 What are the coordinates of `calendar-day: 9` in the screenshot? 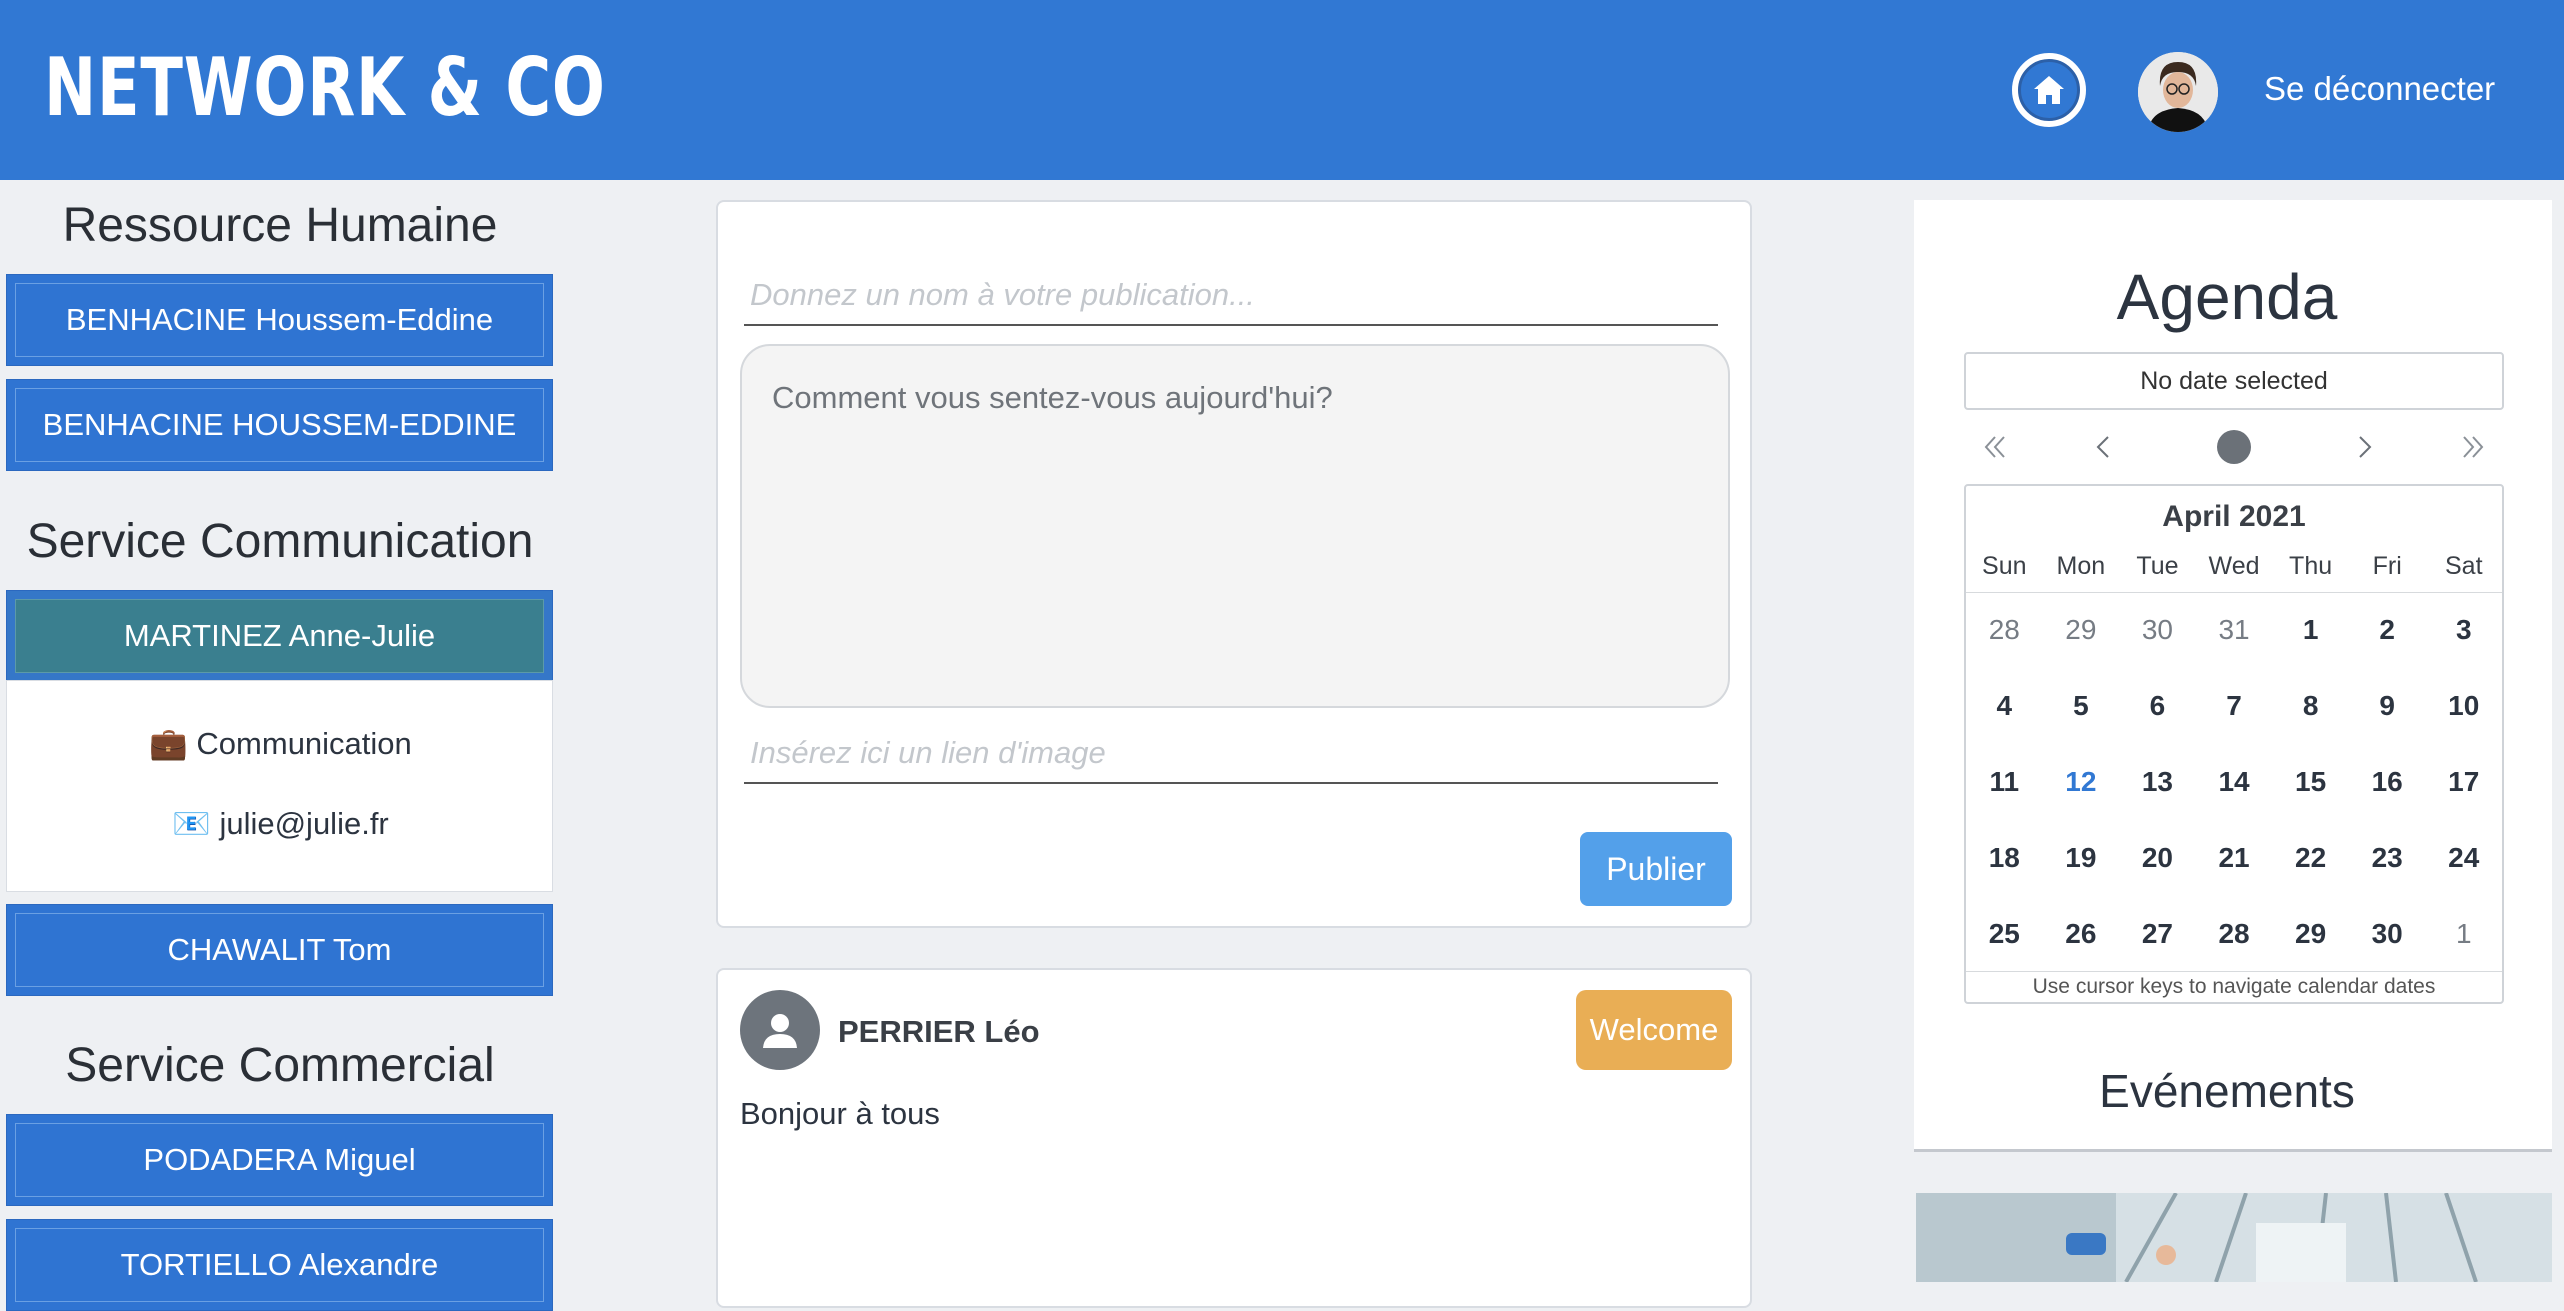 It's located at (2387, 706).